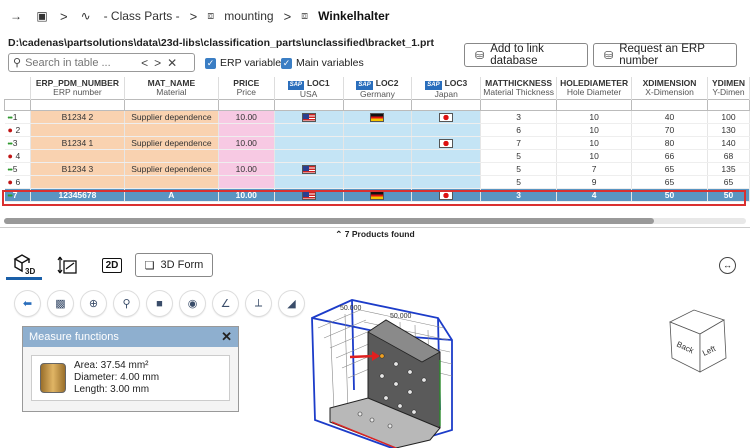 This screenshot has height=448, width=750. Describe the element at coordinates (159, 303) in the screenshot. I see `shaded-cube-icon: ■` at that location.